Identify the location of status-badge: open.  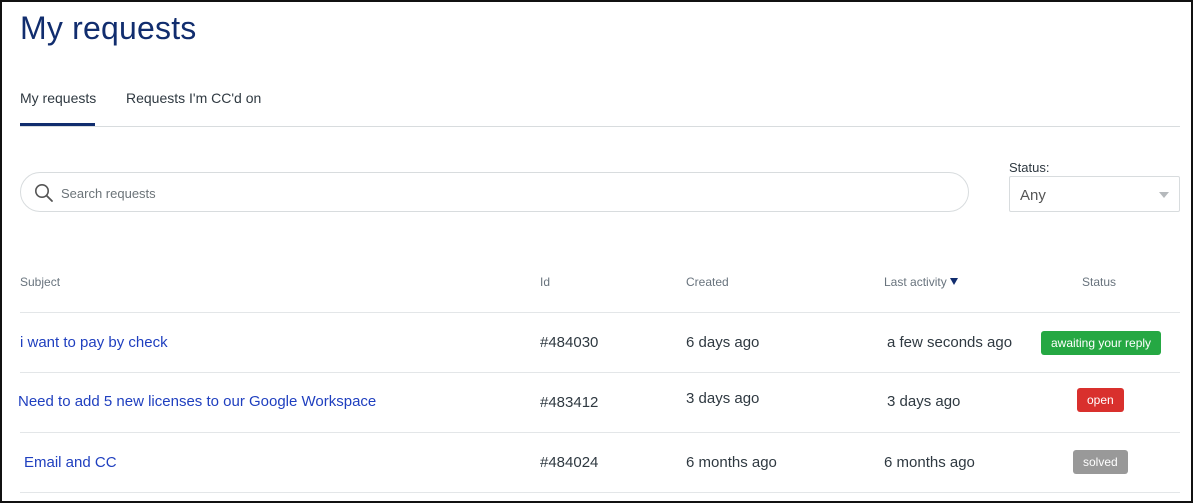
(1100, 400).